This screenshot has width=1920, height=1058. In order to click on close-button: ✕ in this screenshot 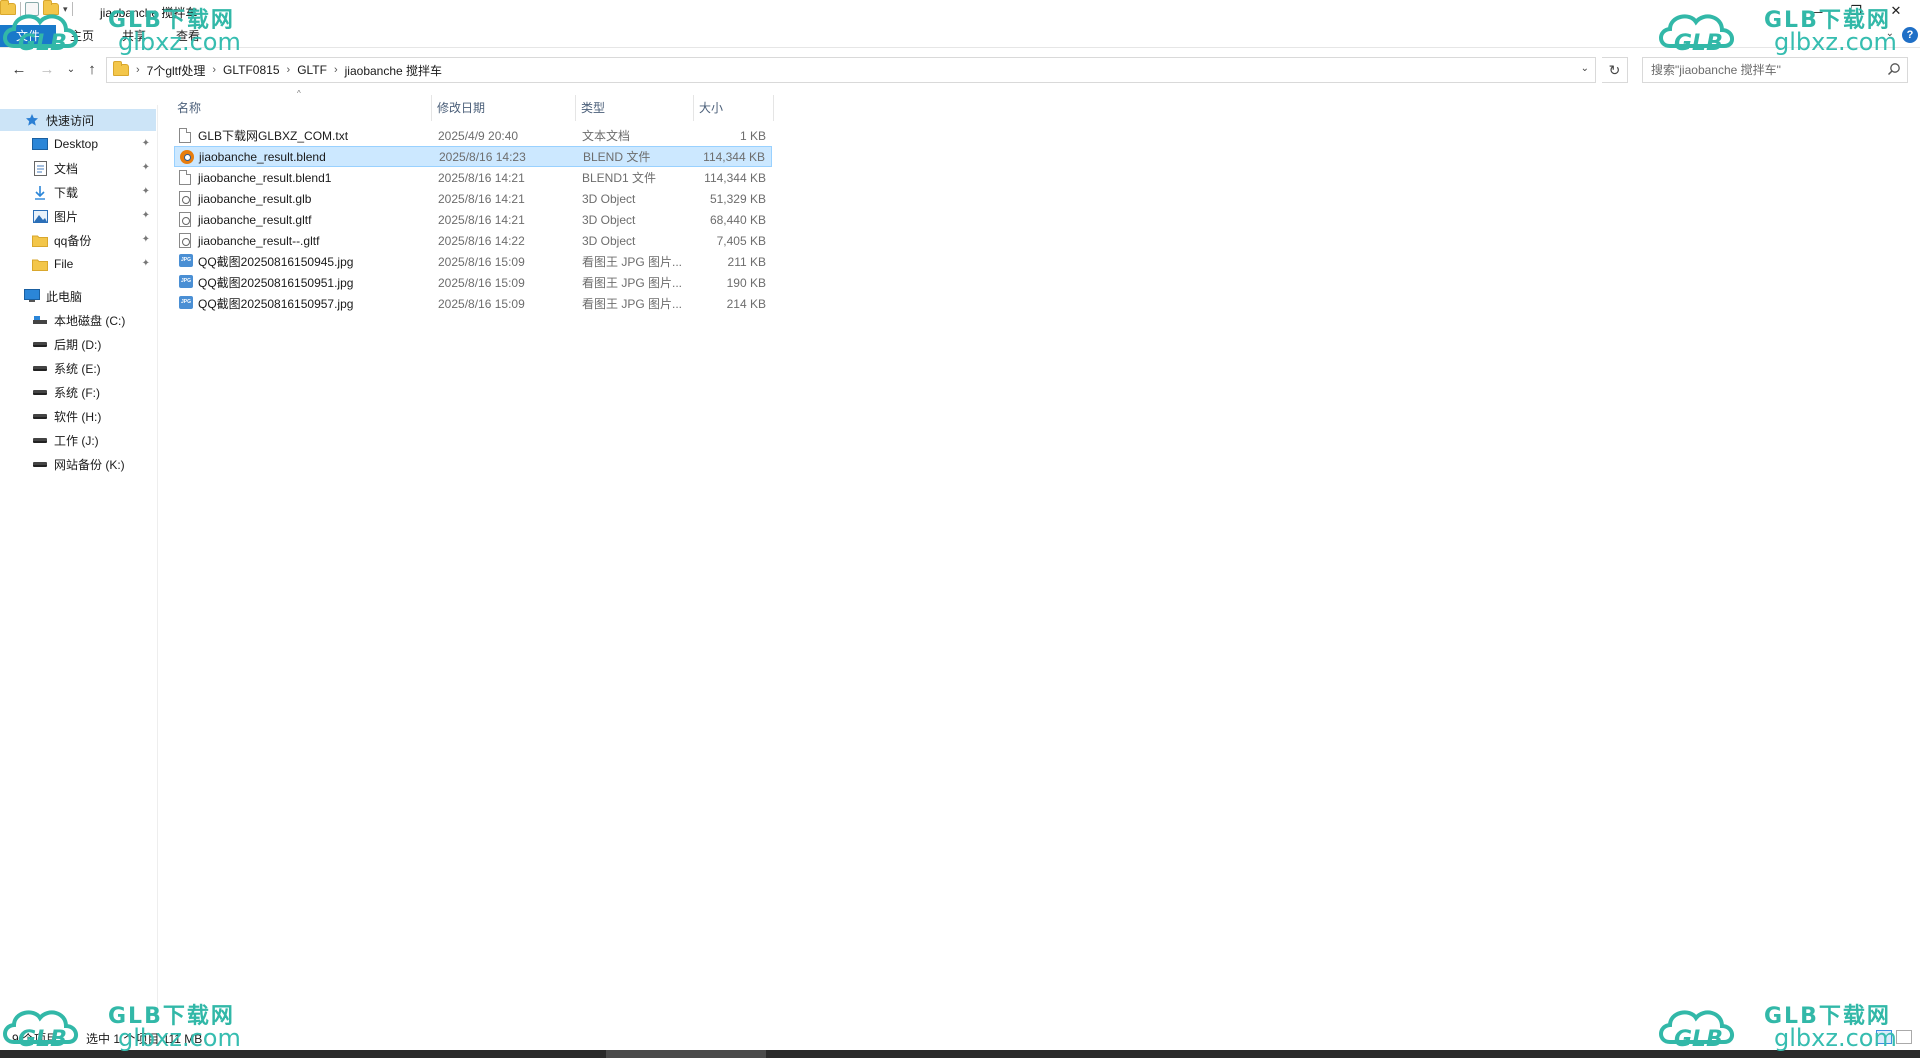, I will do `click(1896, 11)`.